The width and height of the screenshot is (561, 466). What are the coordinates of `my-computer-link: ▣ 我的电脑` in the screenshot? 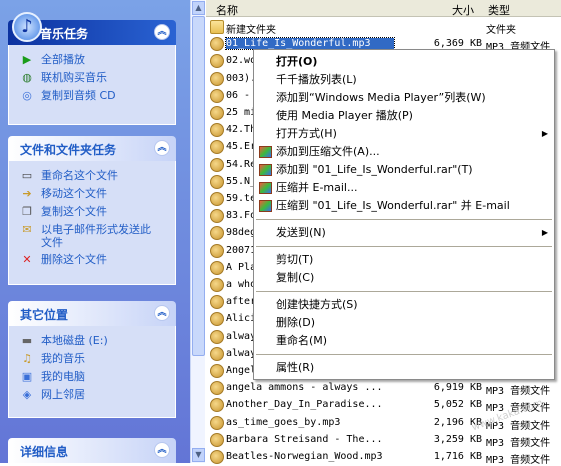 It's located at (92, 377).